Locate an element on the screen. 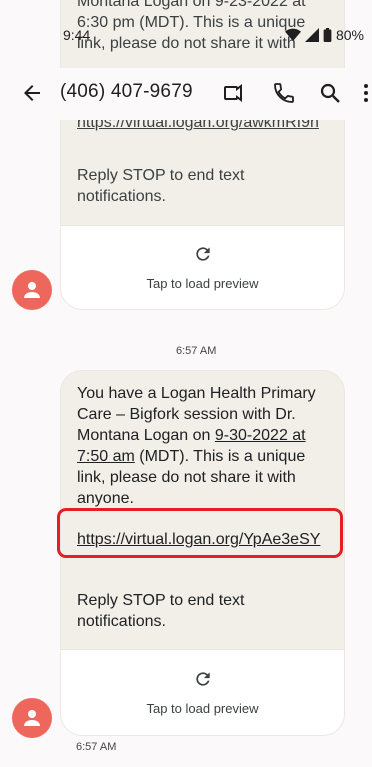 The width and height of the screenshot is (372, 767). message2-line-5: link, please do not share it with is located at coordinates (186, 477).